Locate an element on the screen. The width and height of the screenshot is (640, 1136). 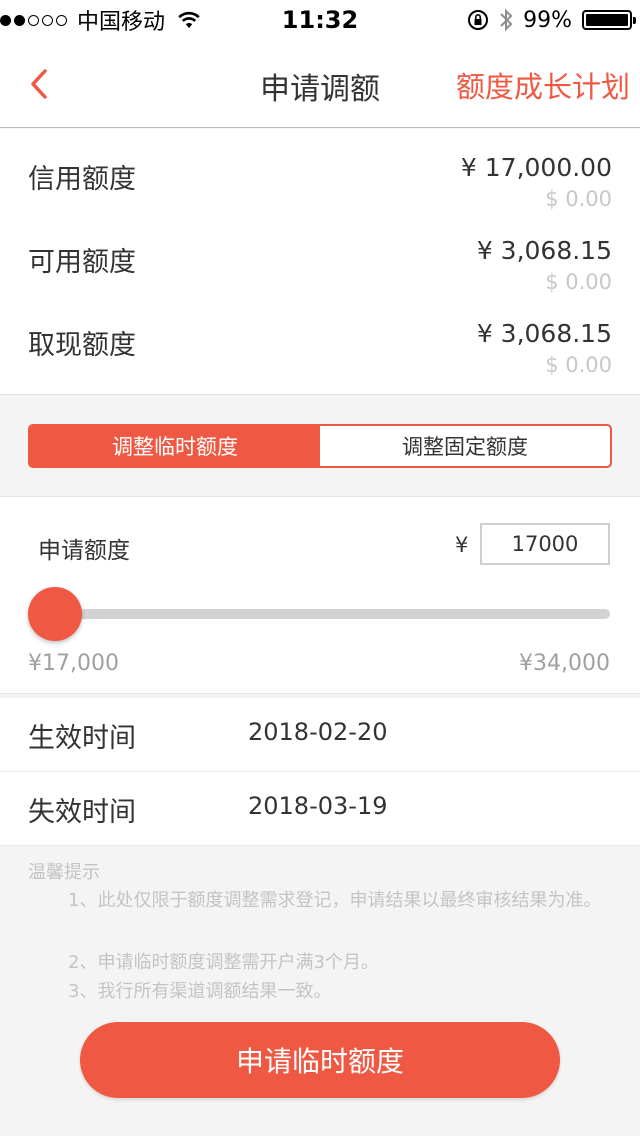
submit-button: 申请临时额度 is located at coordinates (320, 1060).